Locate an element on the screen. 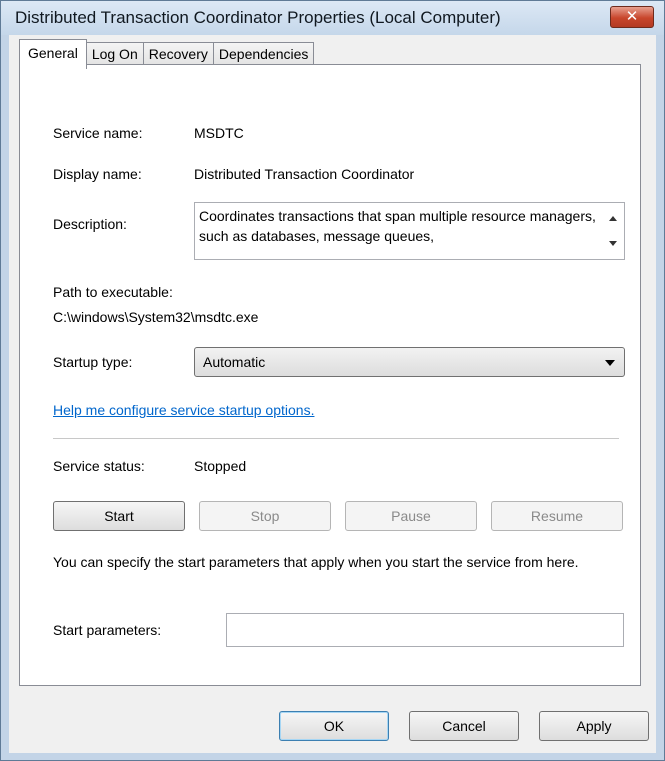 Image resolution: width=665 pixels, height=761 pixels. separator is located at coordinates (336, 438).